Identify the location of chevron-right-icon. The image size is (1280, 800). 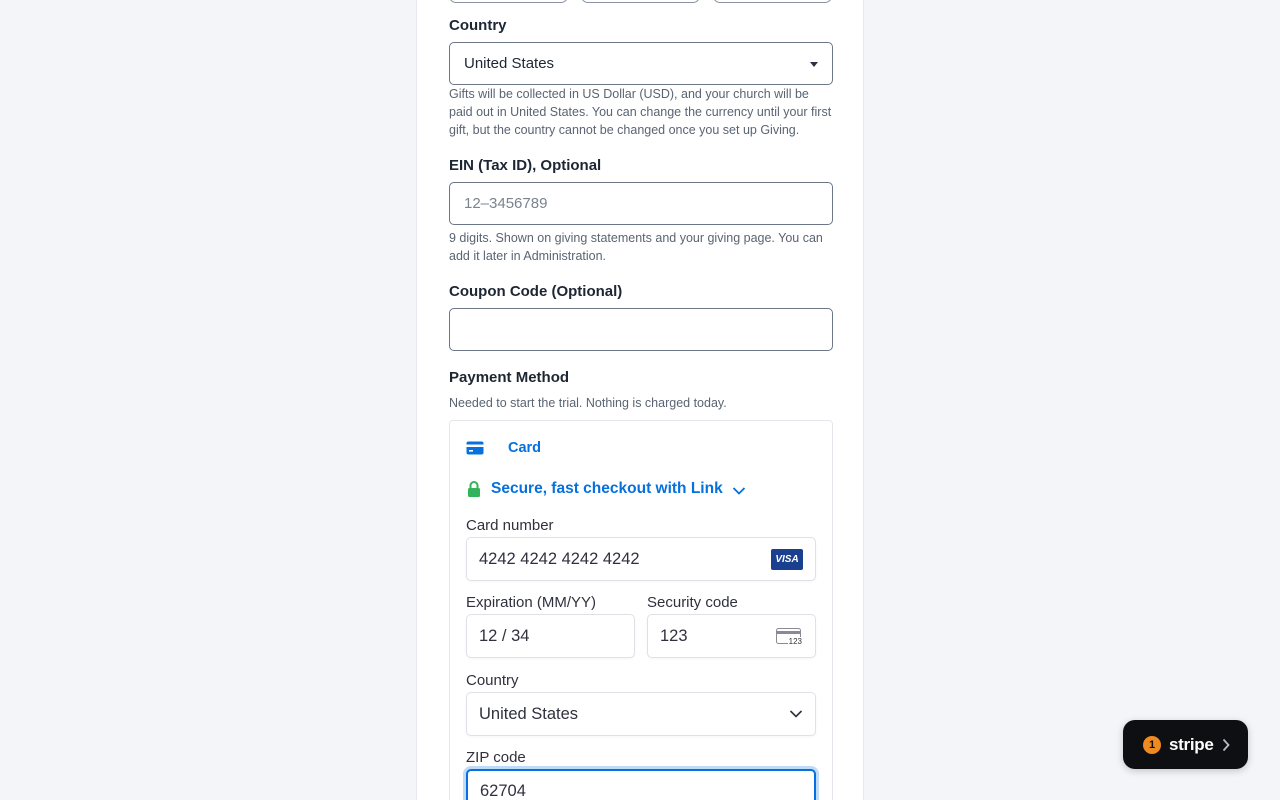
(1226, 744).